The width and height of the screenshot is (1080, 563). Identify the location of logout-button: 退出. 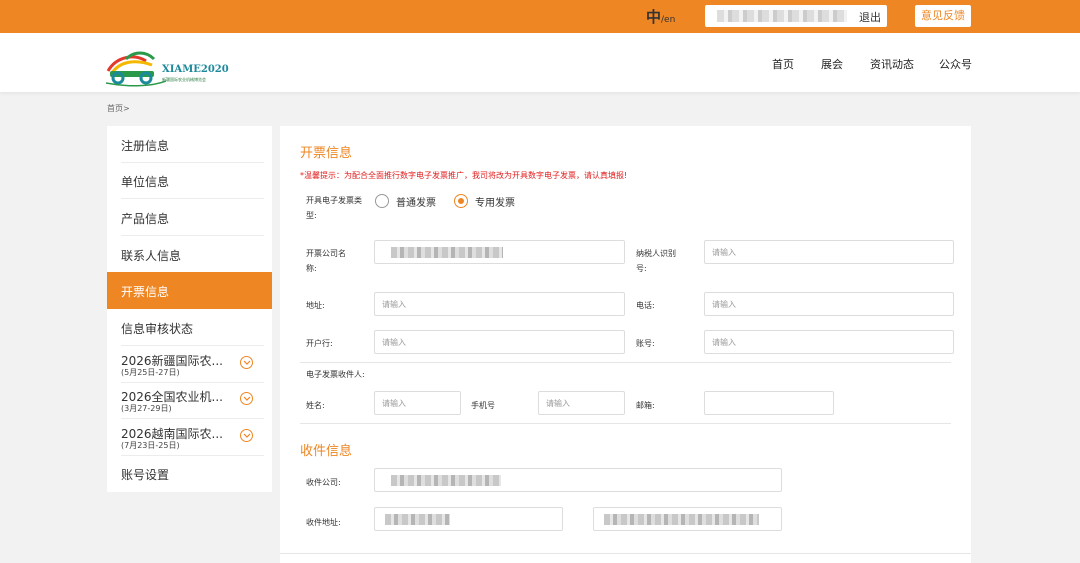
(870, 17).